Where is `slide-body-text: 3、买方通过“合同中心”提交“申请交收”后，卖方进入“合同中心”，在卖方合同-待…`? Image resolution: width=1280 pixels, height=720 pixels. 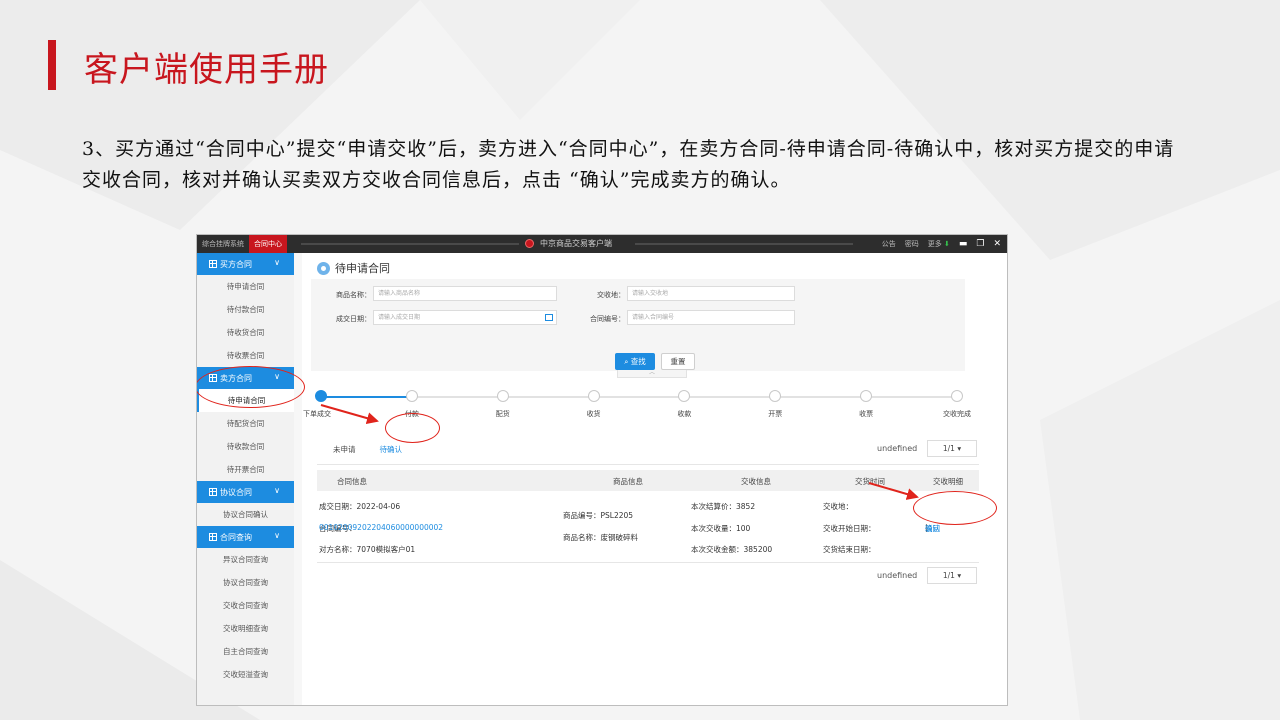 slide-body-text: 3、买方通过“合同中心”提交“申请交收”后，卖方进入“合同中心”，在卖方合同-待… is located at coordinates (628, 164).